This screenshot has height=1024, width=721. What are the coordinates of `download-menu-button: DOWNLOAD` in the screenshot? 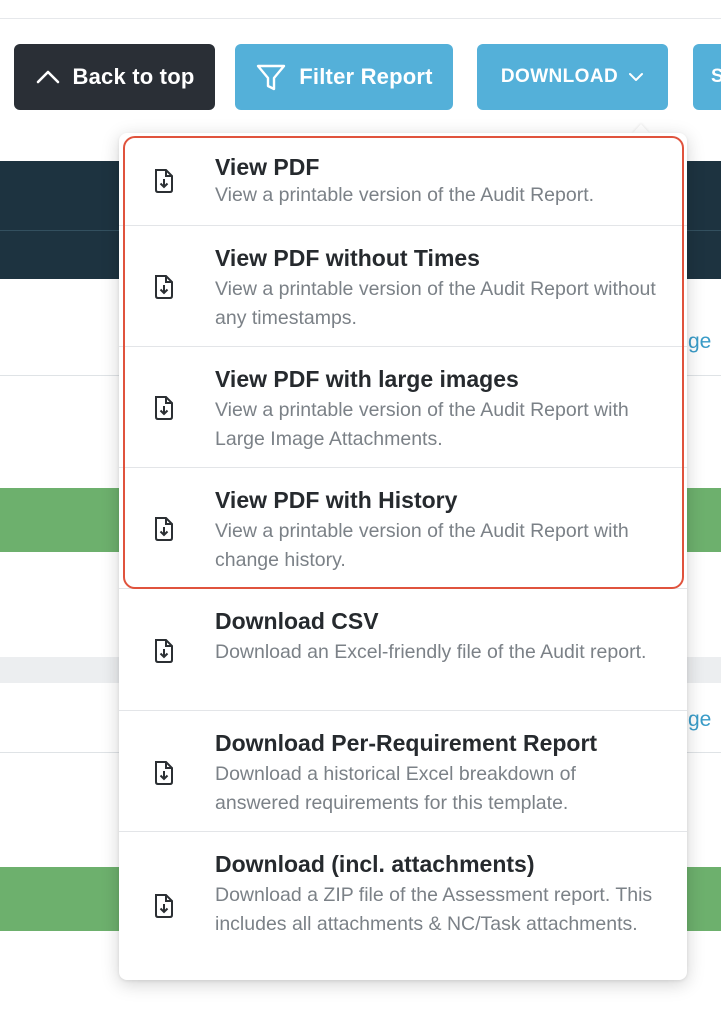 It's located at (572, 77).